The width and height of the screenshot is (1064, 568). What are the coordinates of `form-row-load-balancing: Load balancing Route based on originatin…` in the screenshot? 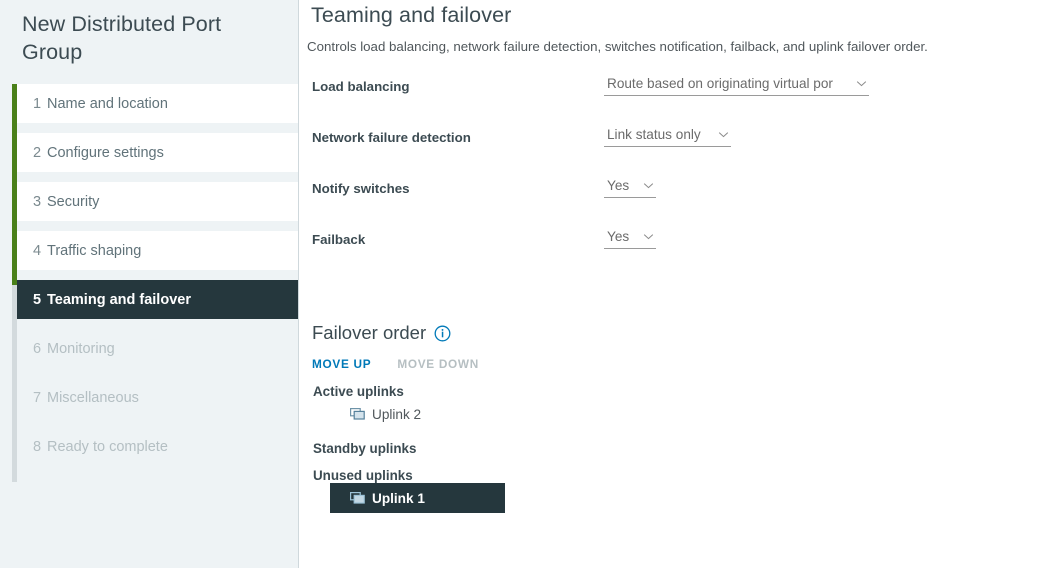 It's located at (681, 101).